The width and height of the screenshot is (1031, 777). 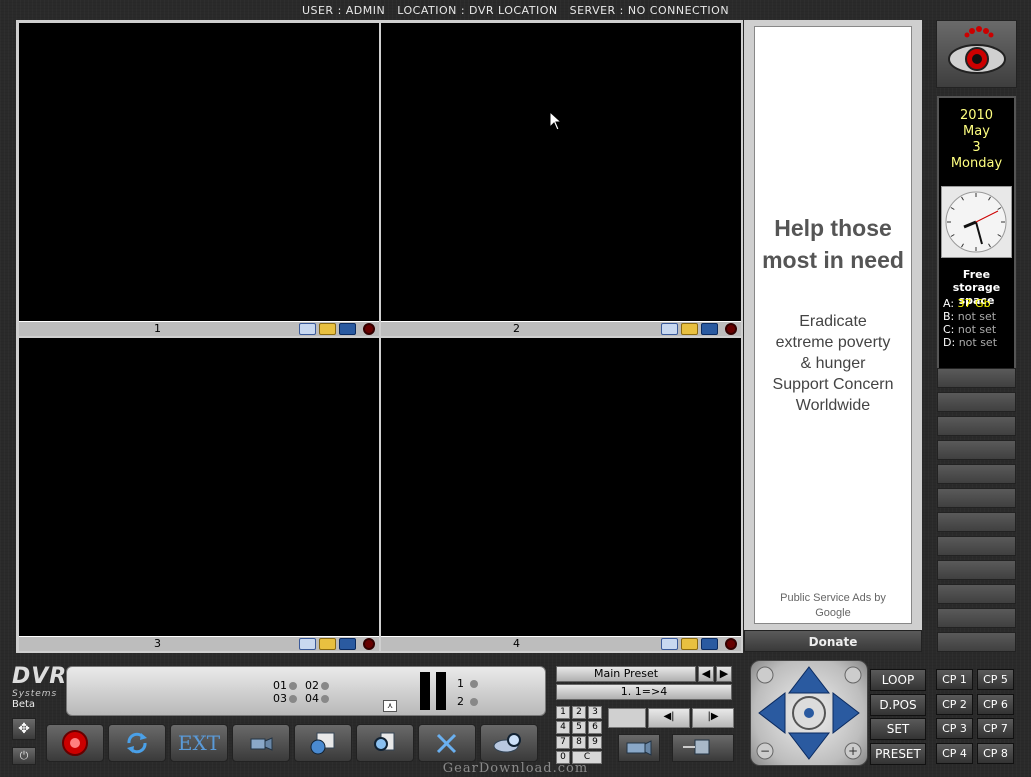 What do you see at coordinates (967, 303) in the screenshot?
I see `drive-row: A: 37 Gb` at bounding box center [967, 303].